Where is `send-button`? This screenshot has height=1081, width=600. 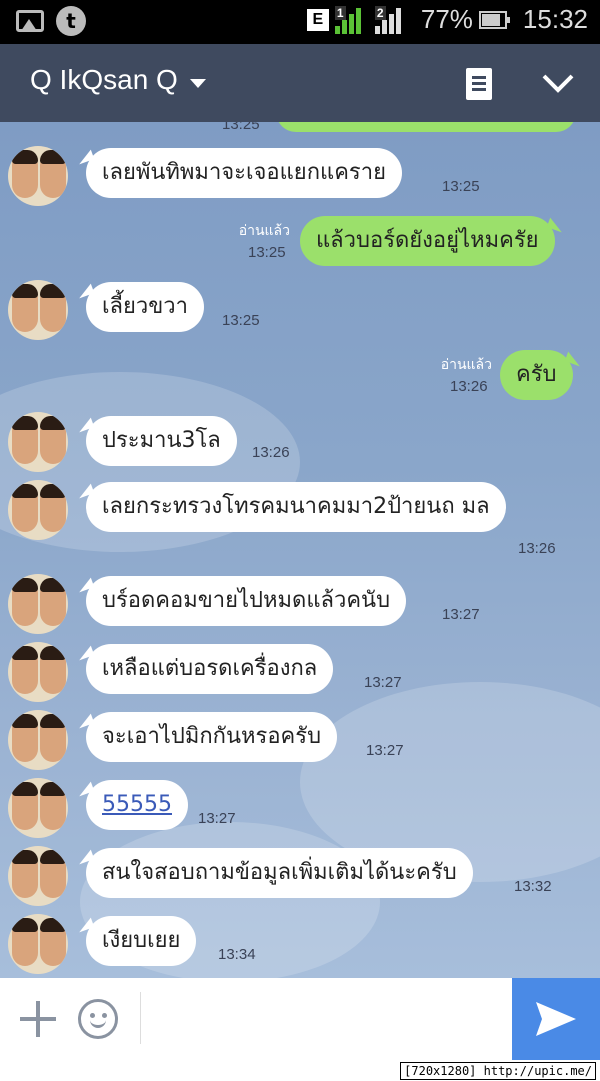
send-button is located at coordinates (556, 1019).